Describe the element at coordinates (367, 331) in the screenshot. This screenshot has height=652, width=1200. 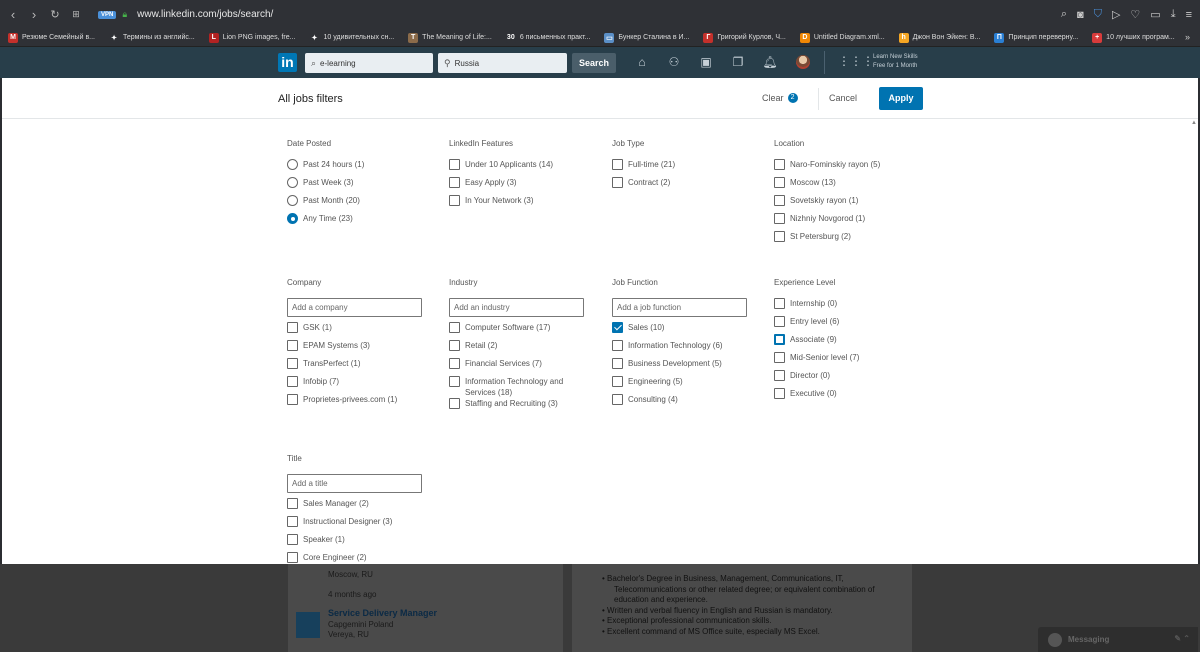
I see `filter-option: GSK (1)` at that location.